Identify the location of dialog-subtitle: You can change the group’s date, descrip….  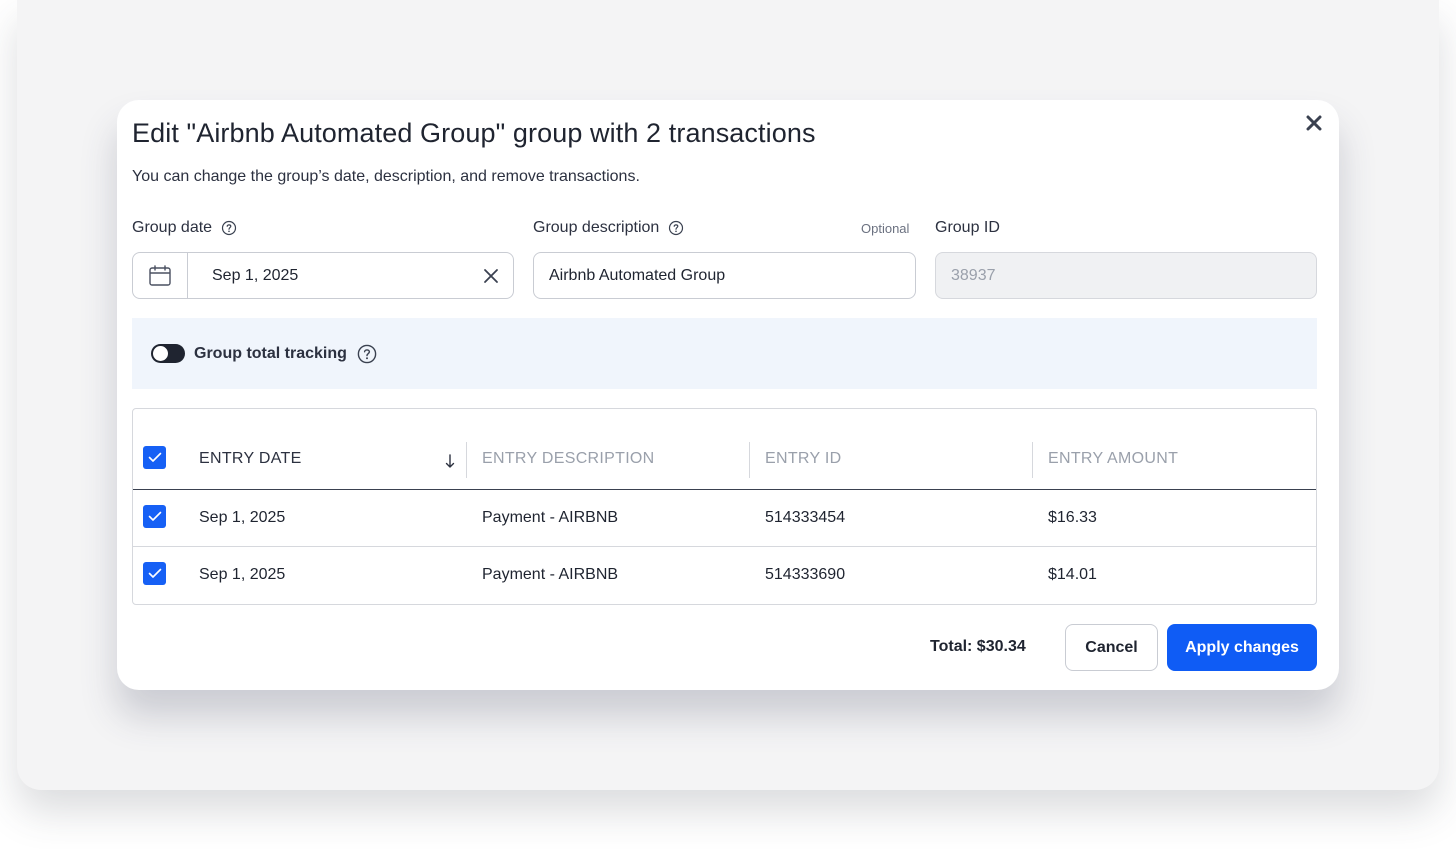
(386, 176).